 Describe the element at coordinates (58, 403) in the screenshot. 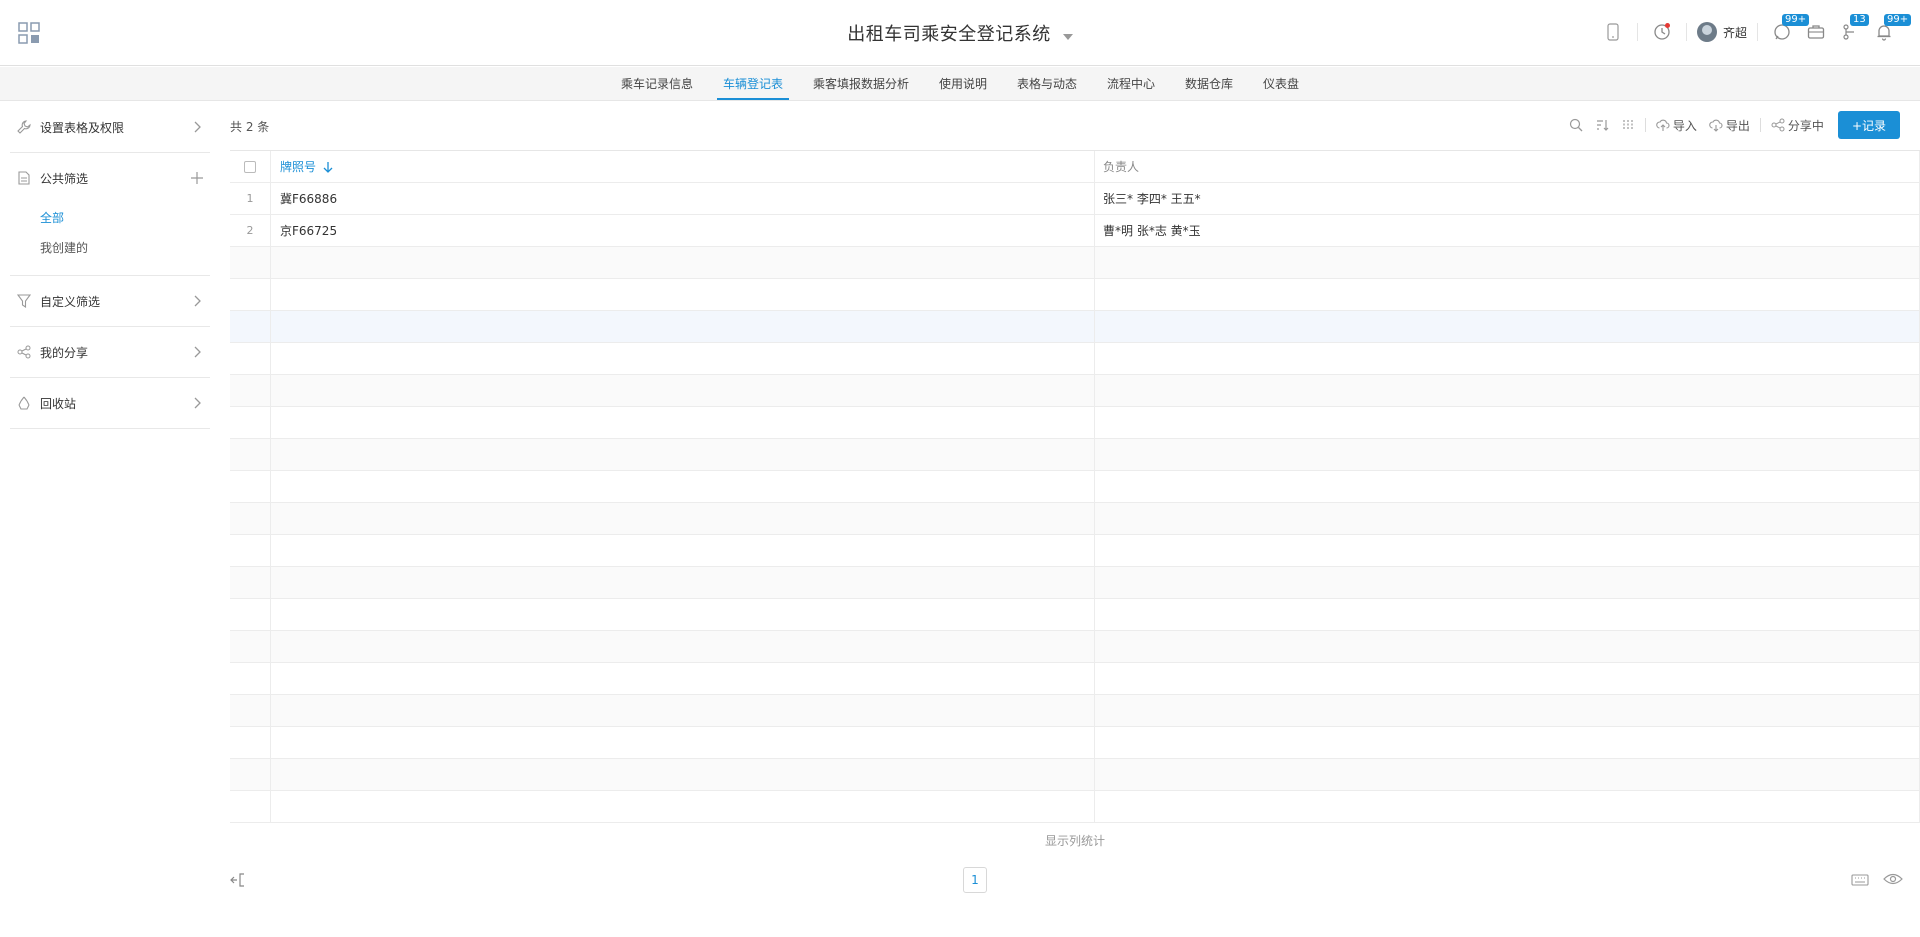

I see `recycle-label: 回收站` at that location.